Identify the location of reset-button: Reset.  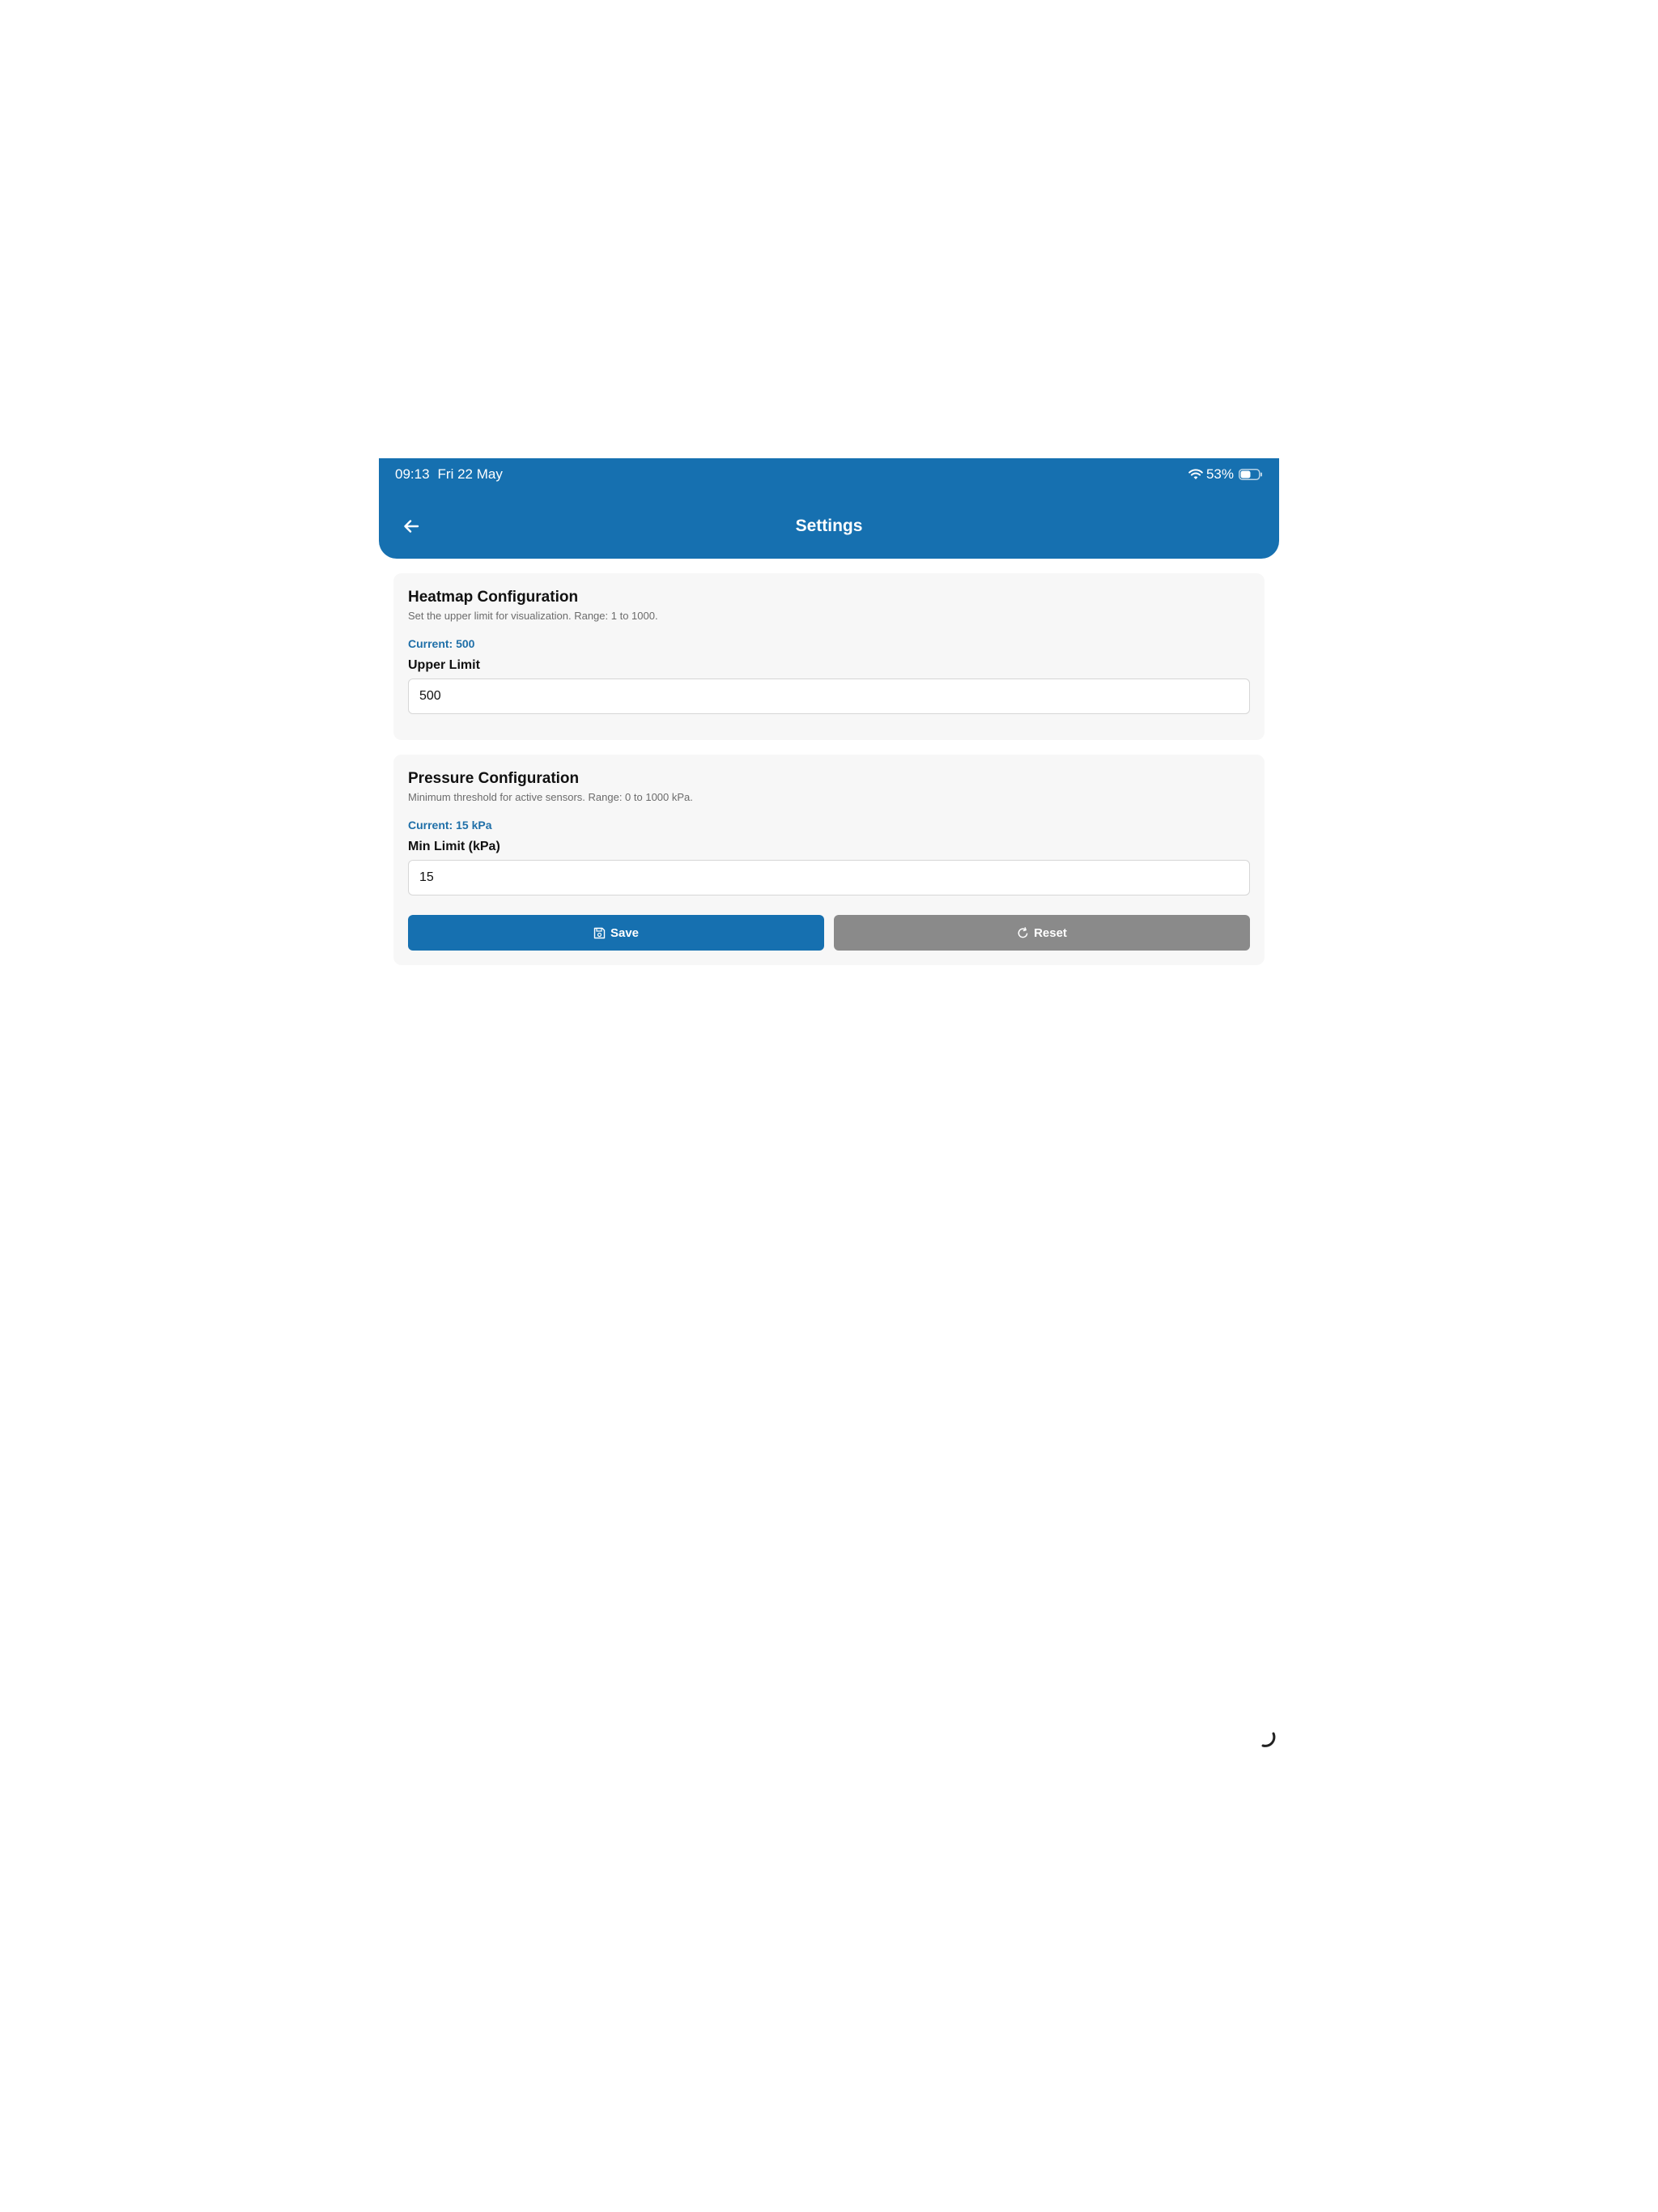
(1042, 933).